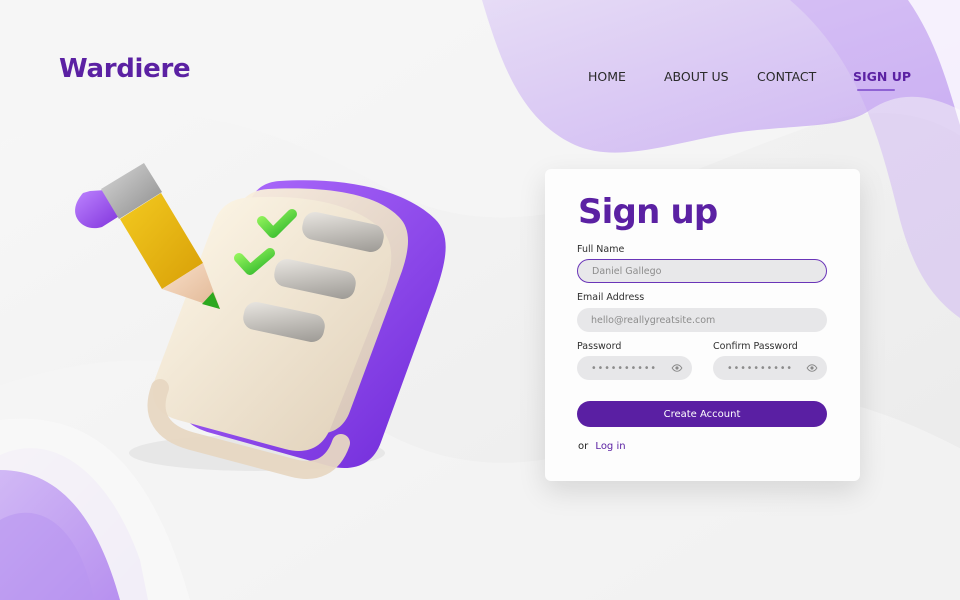 The height and width of the screenshot is (600, 960). I want to click on nav-sign-up: SIGN UP, so click(882, 76).